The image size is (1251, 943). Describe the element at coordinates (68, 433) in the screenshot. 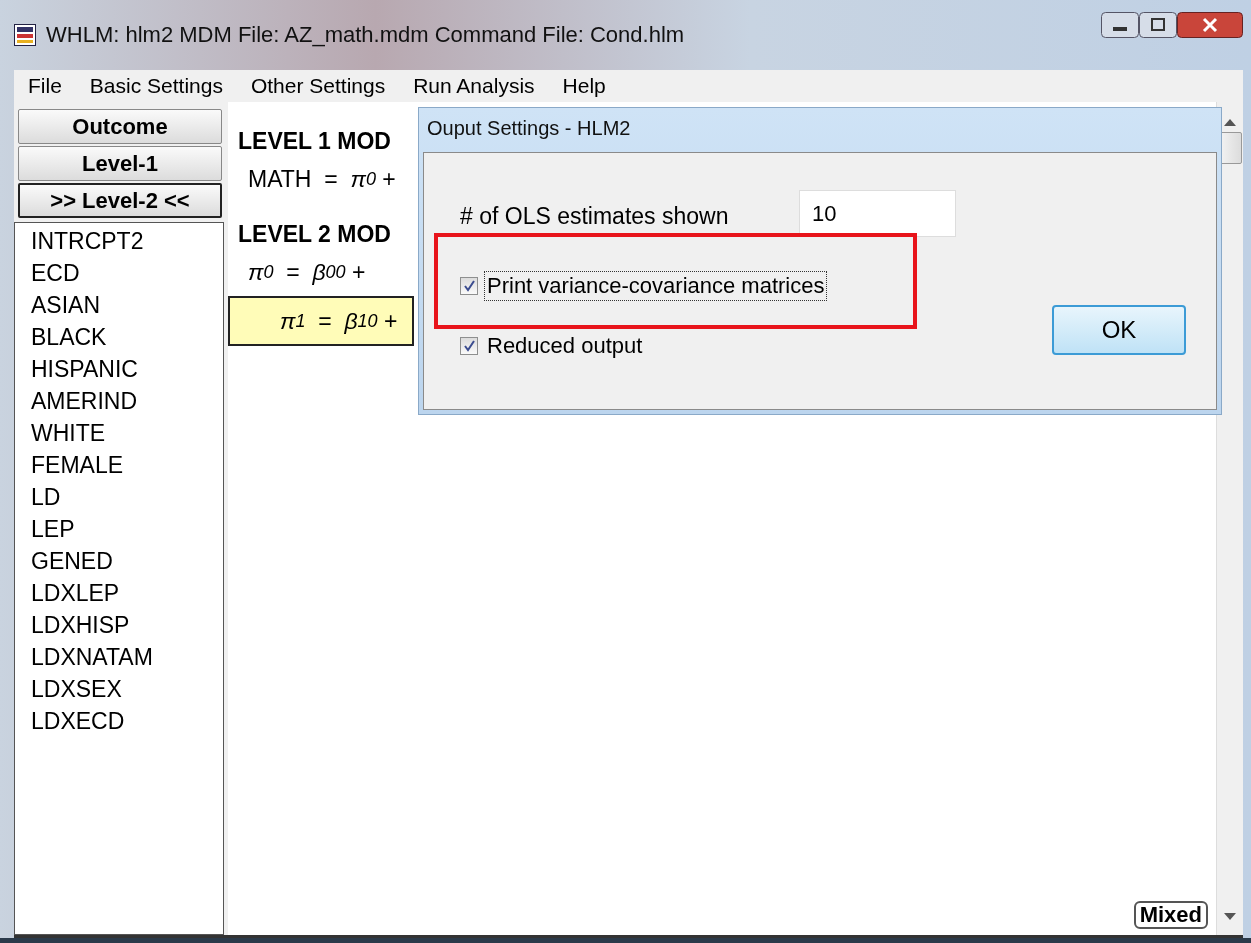

I see `variable-item: WHITE` at that location.